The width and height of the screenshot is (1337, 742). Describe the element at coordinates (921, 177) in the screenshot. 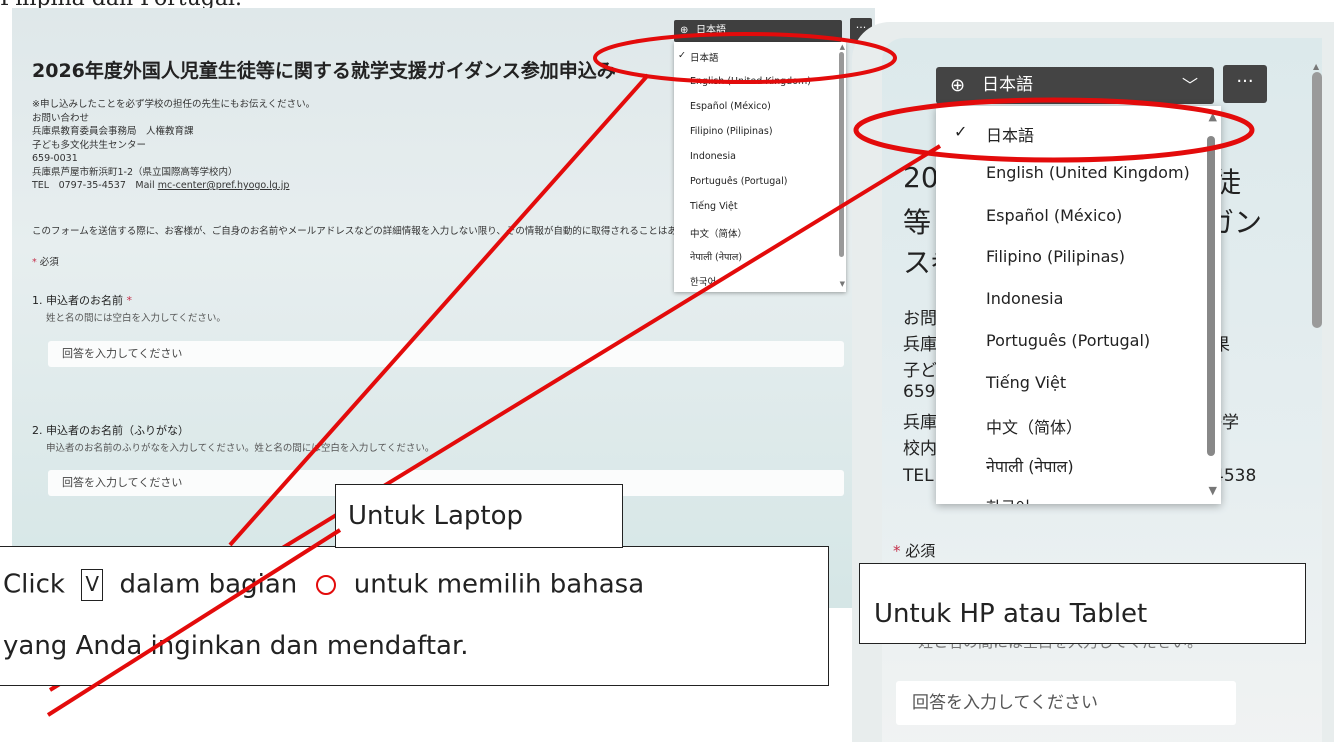

I see `title-fragment: 20` at that location.